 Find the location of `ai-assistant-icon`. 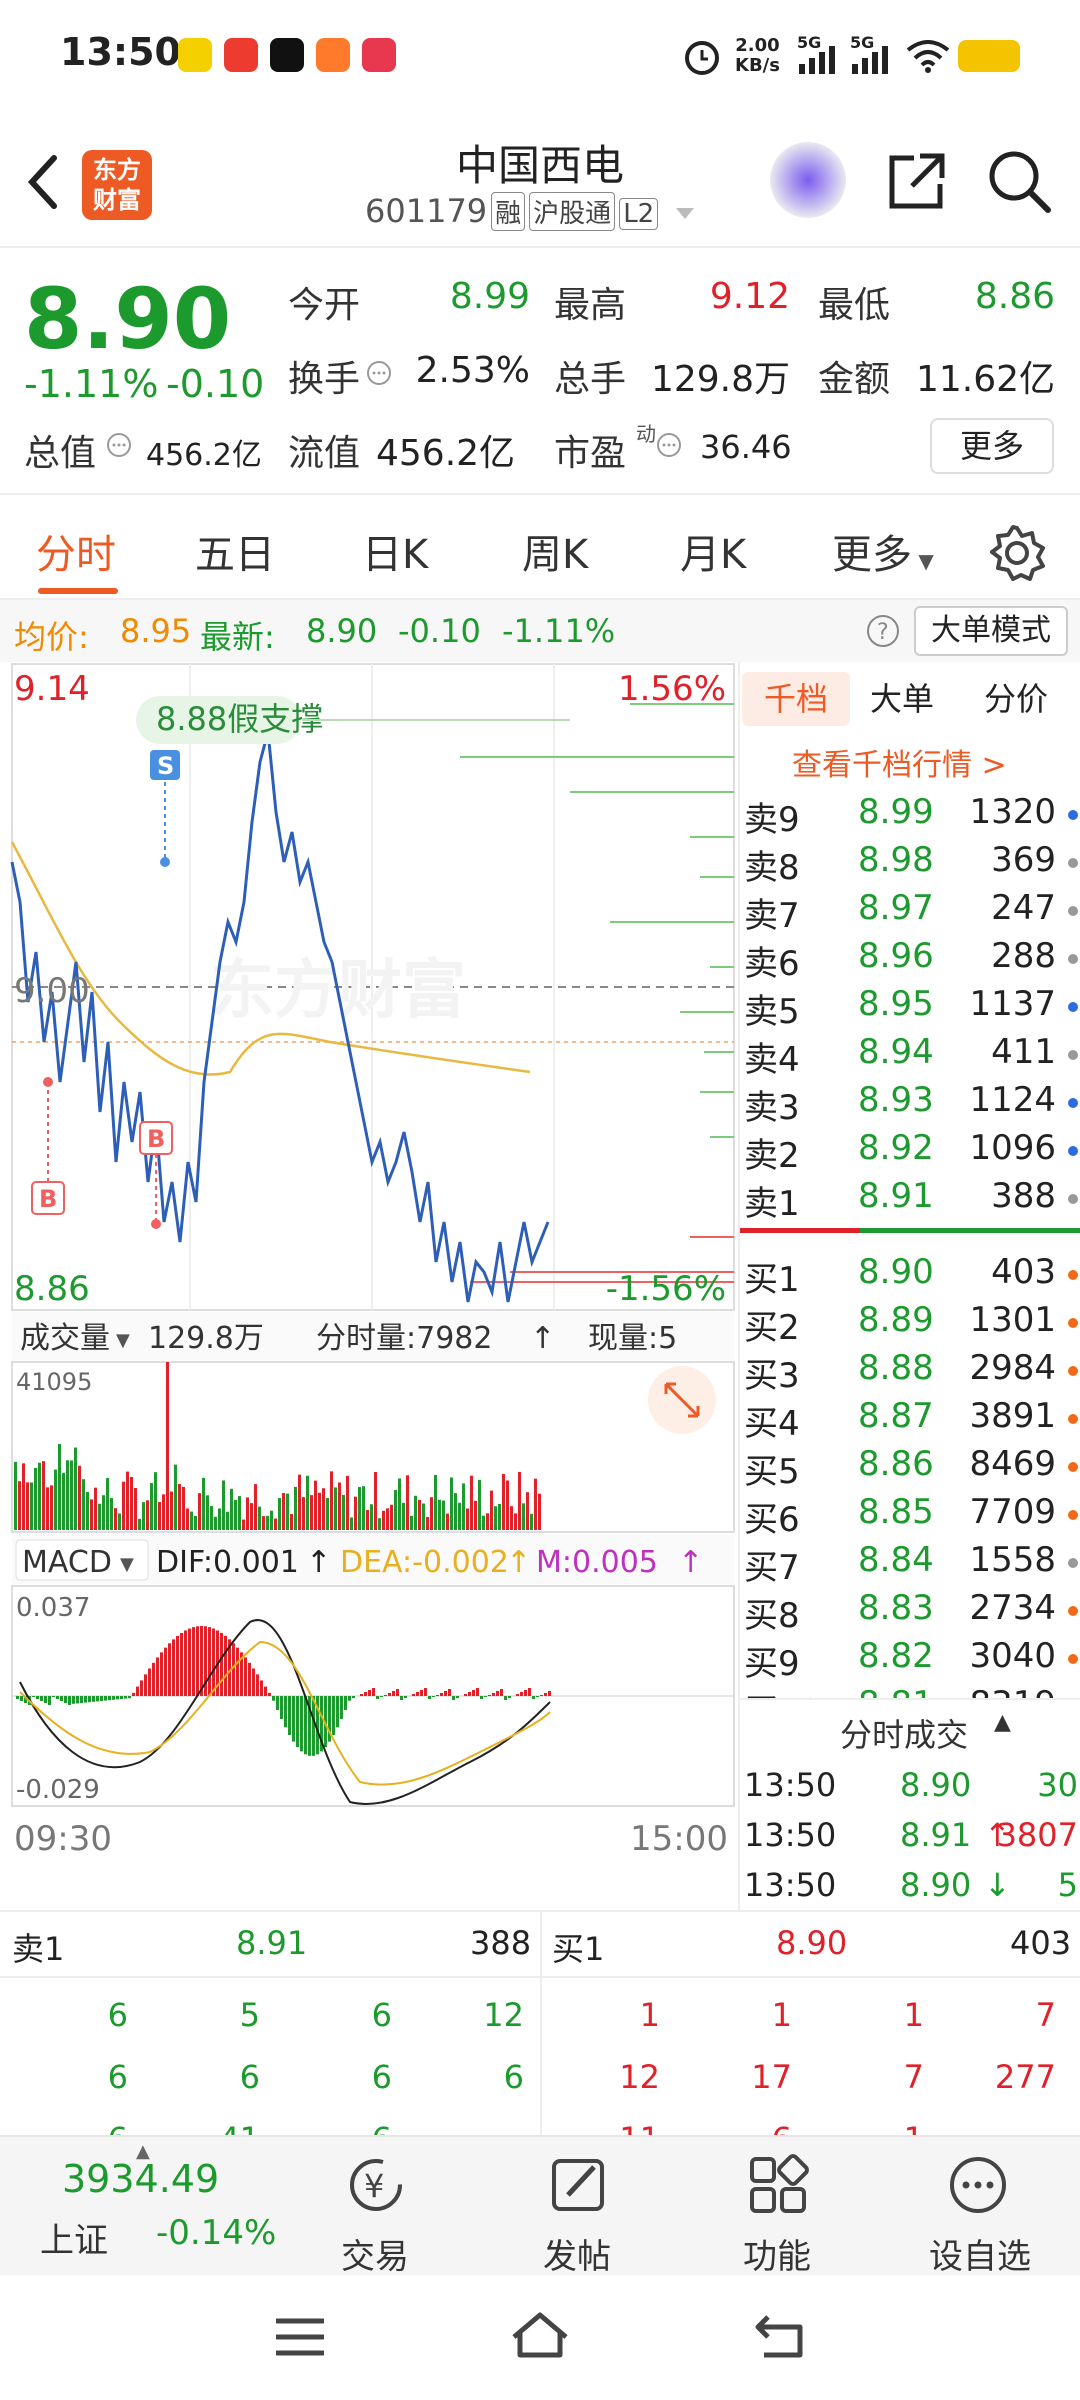

ai-assistant-icon is located at coordinates (808, 180).